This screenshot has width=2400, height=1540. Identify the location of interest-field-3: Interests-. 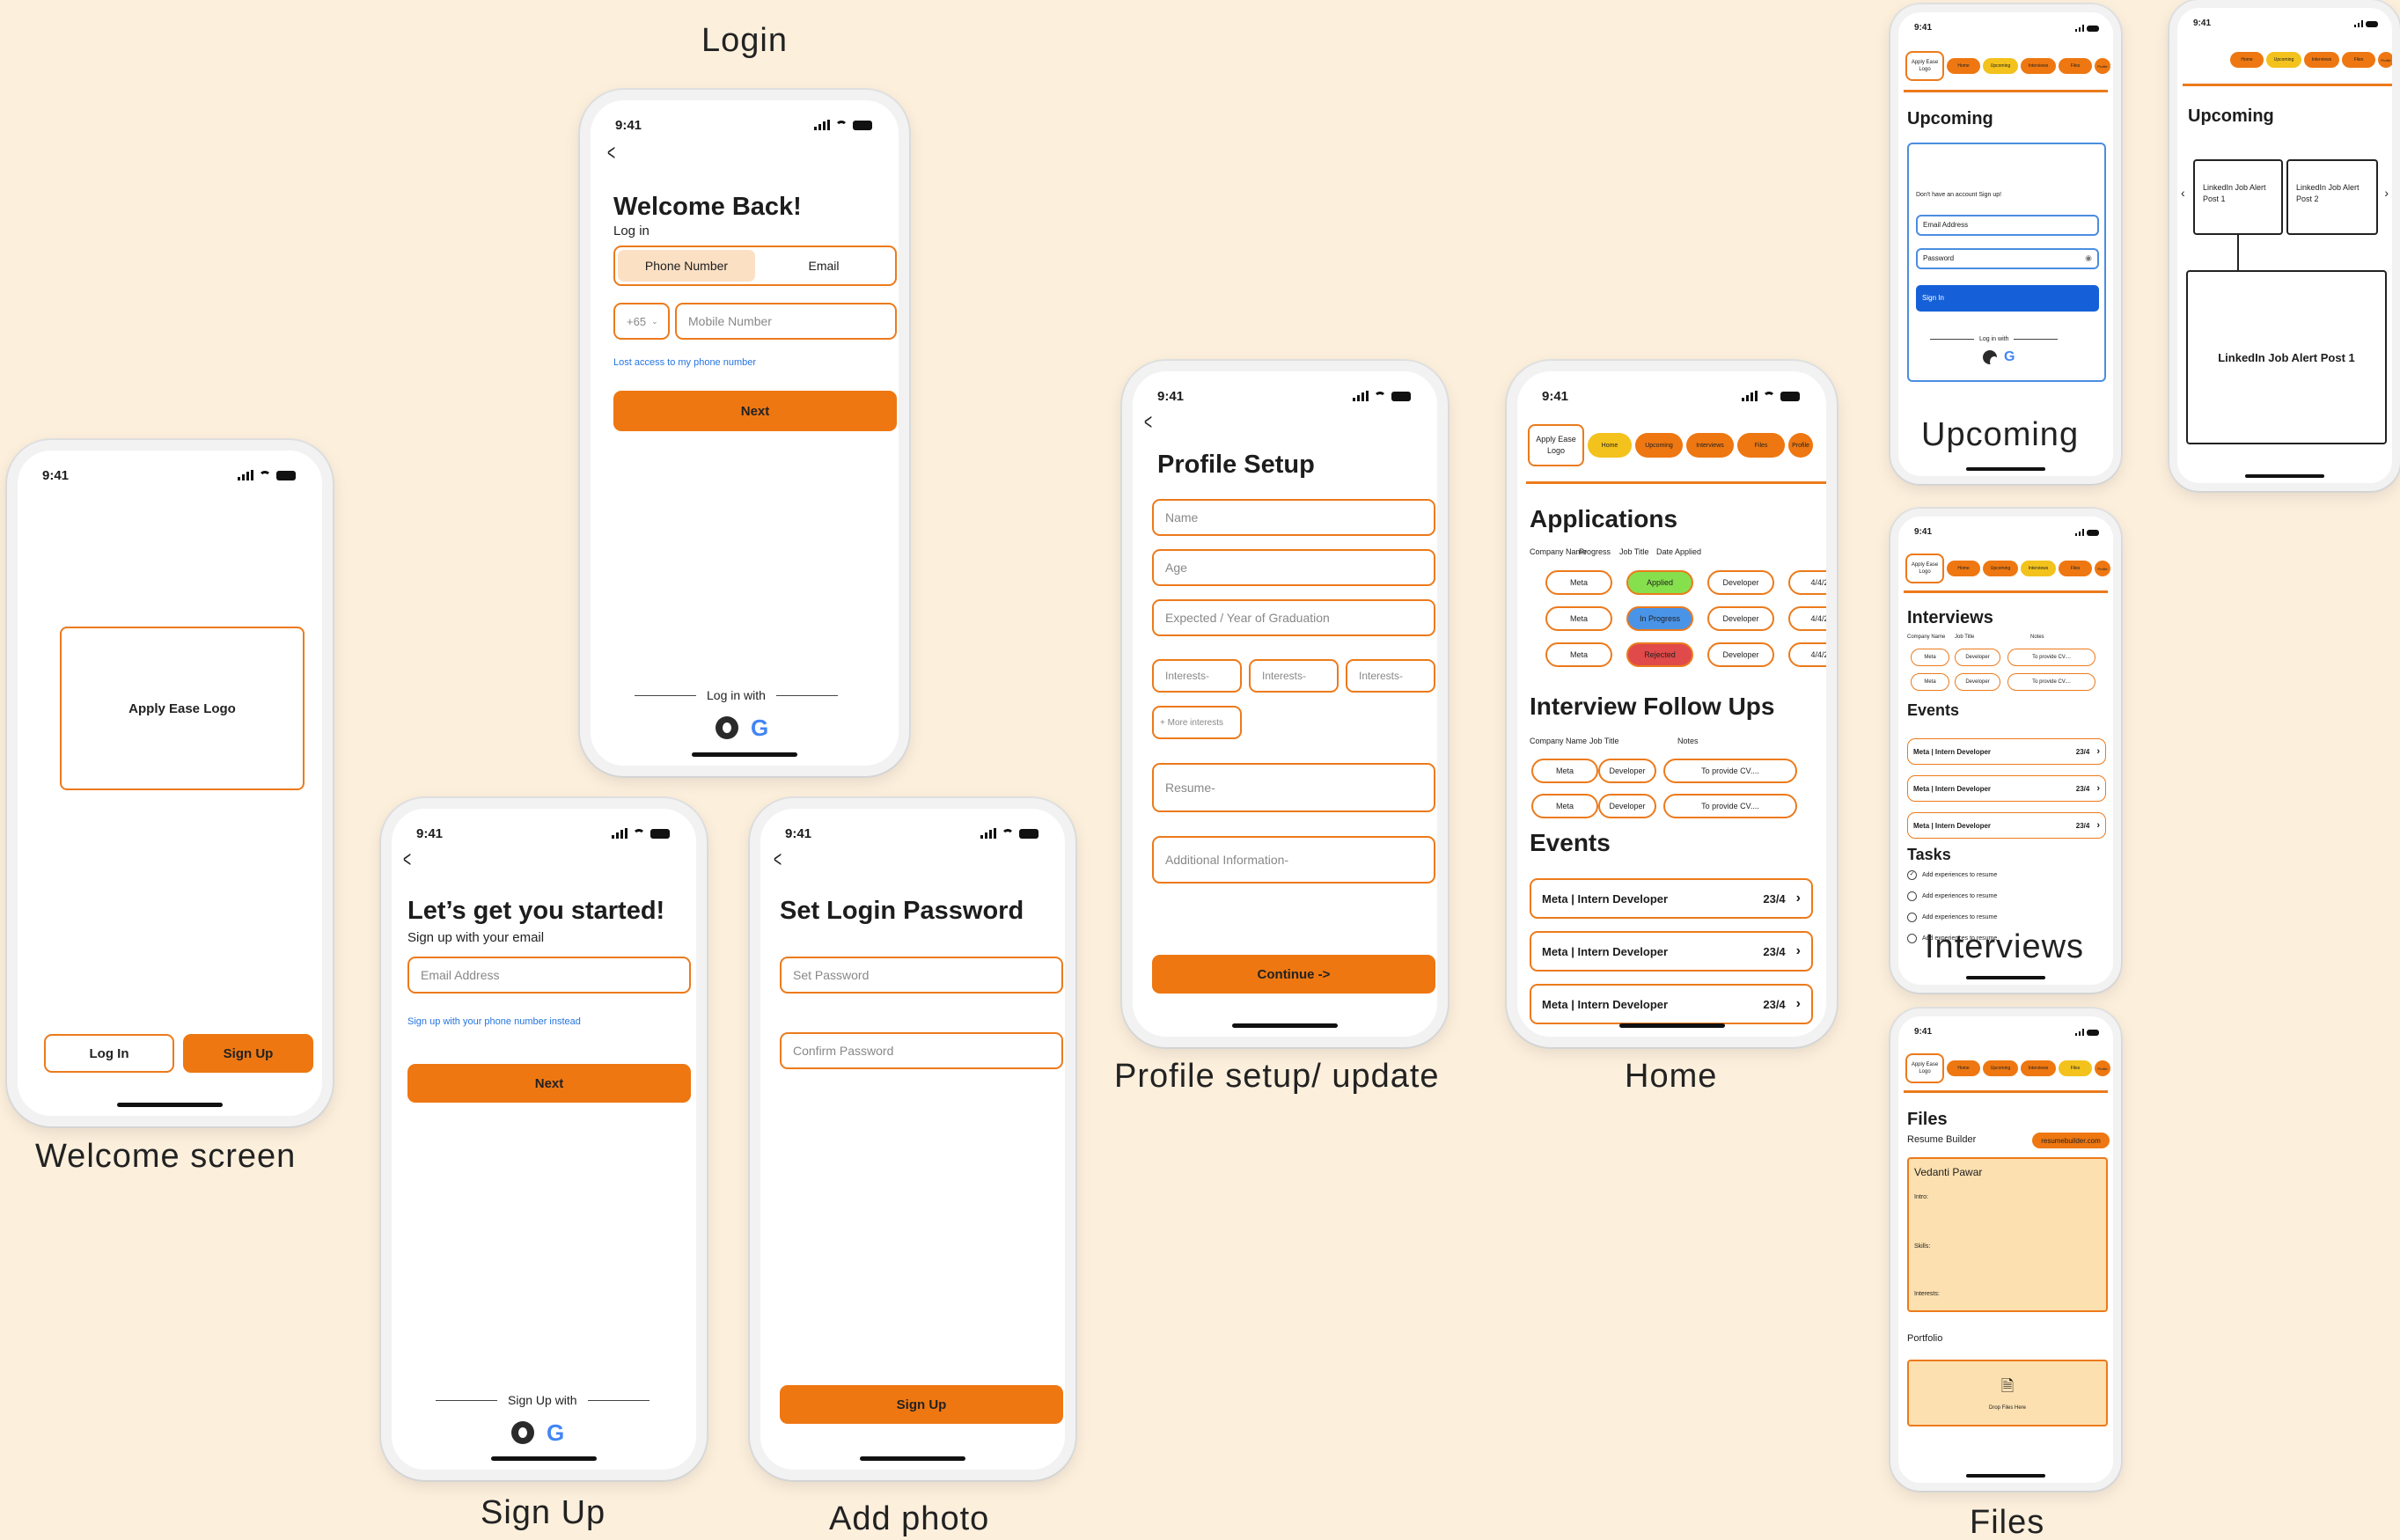
(1390, 676).